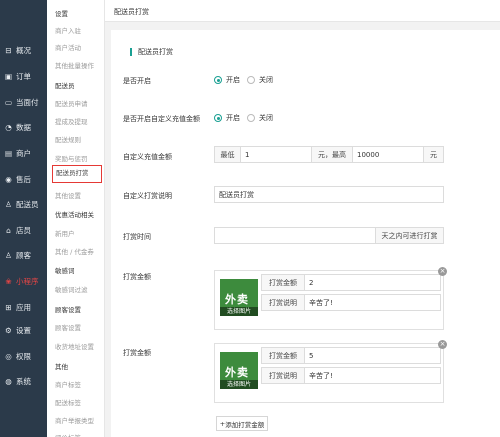 This screenshot has width=500, height=437. I want to click on rail-item-10: ⊞ 应用, so click(23, 307).